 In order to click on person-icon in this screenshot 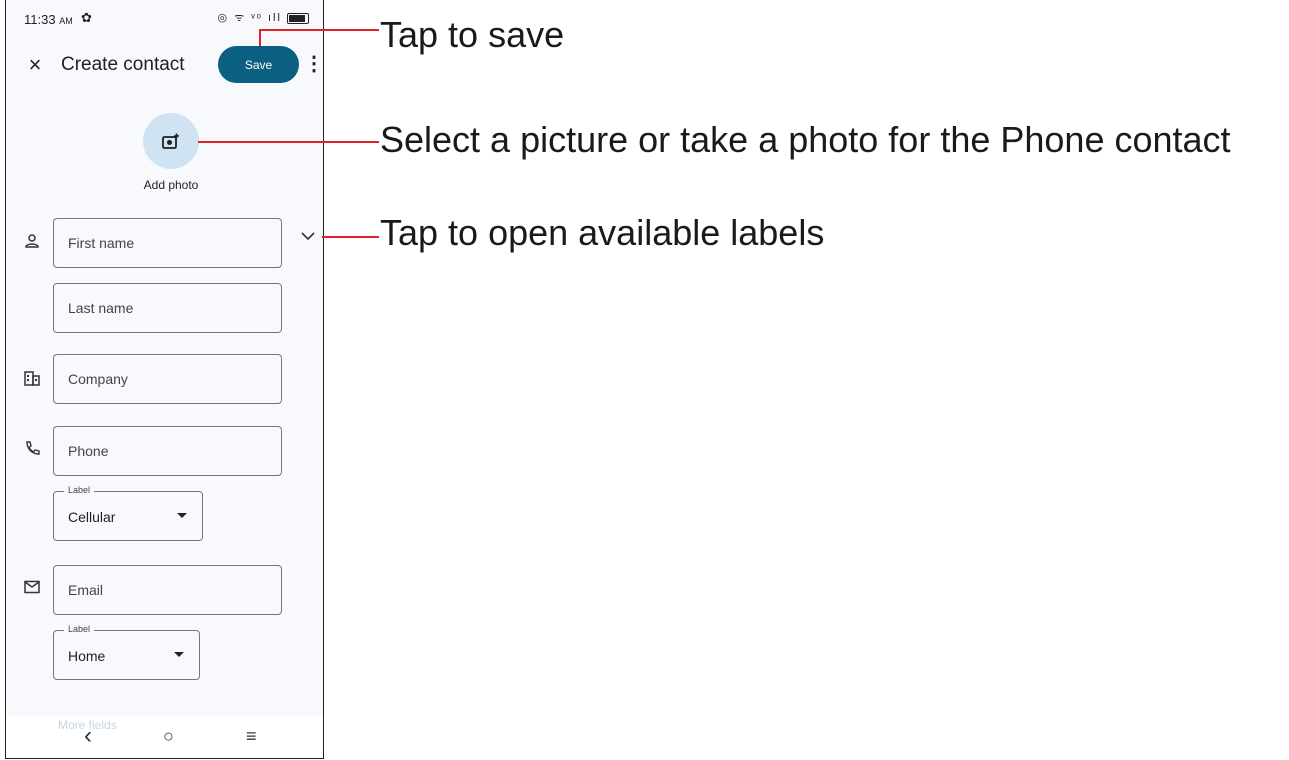, I will do `click(32, 243)`.